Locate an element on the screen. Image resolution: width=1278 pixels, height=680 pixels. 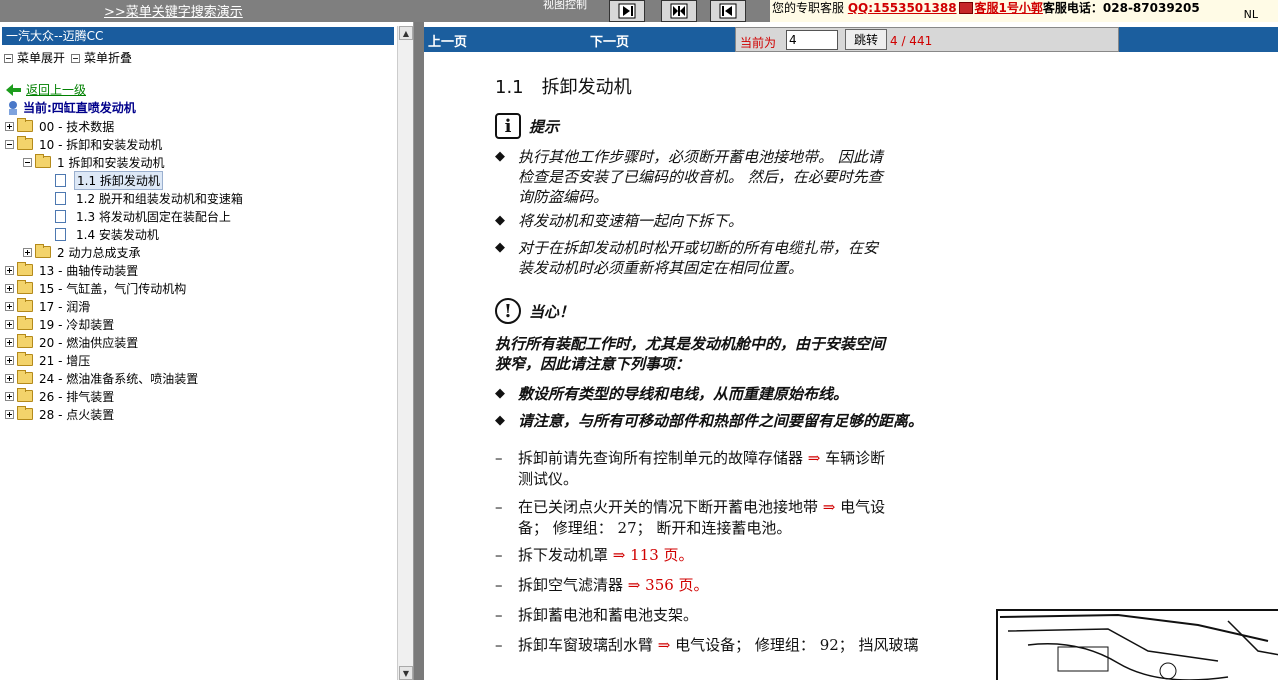
caution-heading: ! 当心！ is located at coordinates (534, 311).